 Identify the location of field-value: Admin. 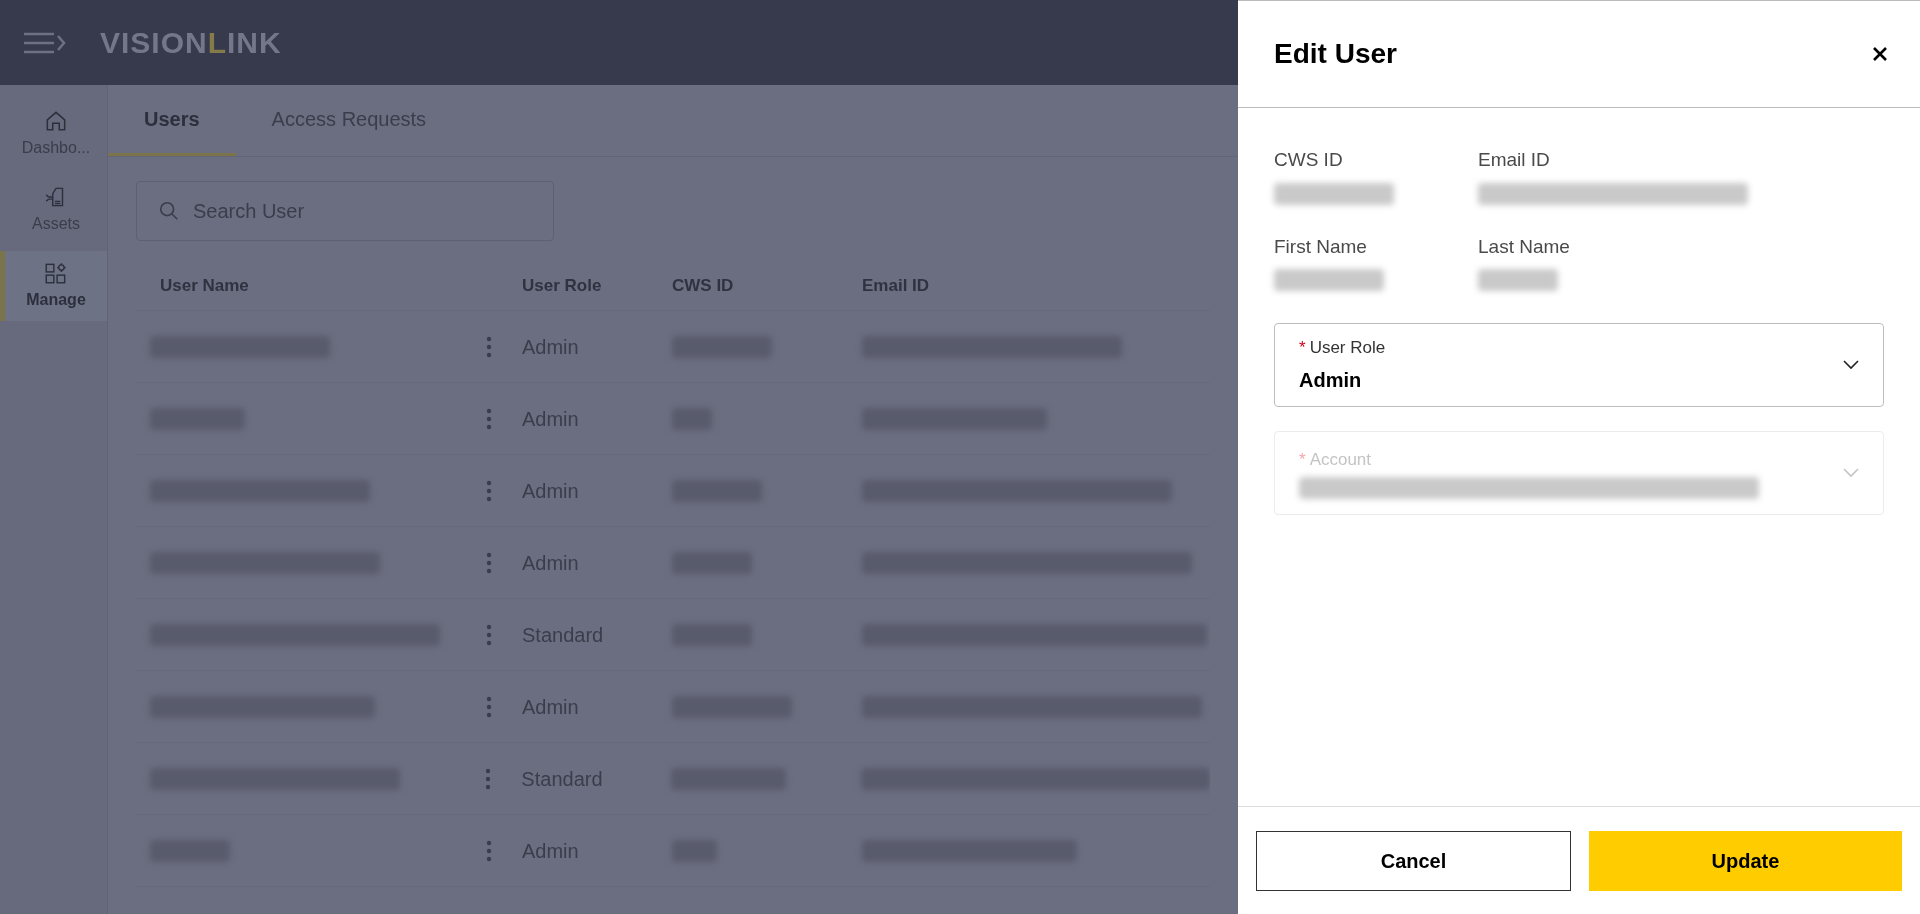
(1331, 380).